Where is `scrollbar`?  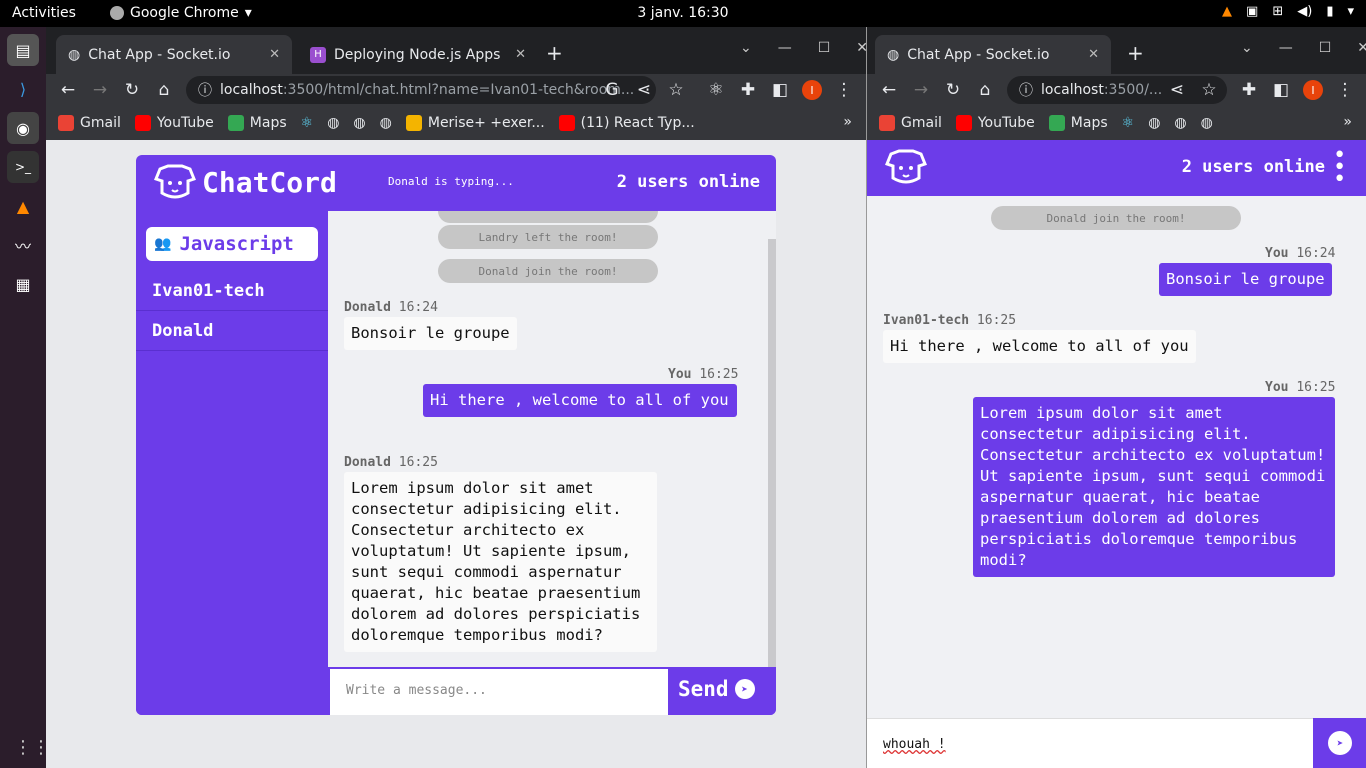 scrollbar is located at coordinates (772, 453).